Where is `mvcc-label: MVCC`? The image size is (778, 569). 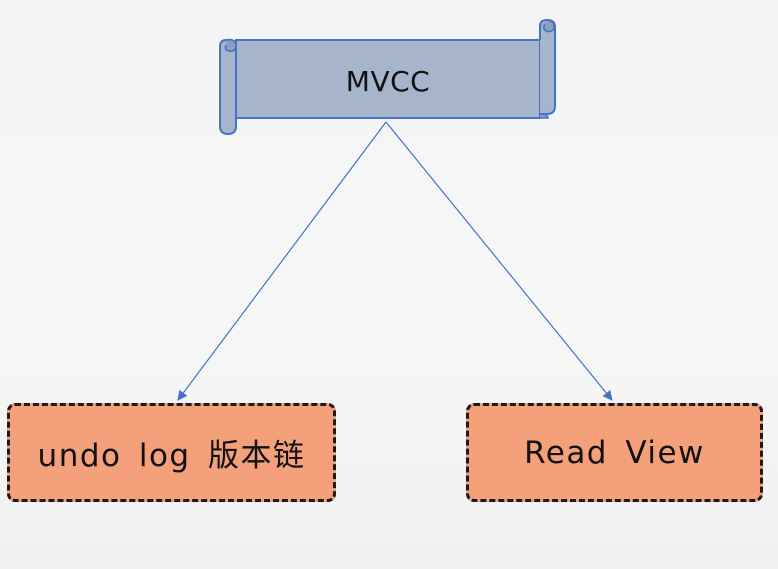 mvcc-label: MVCC is located at coordinates (388, 81).